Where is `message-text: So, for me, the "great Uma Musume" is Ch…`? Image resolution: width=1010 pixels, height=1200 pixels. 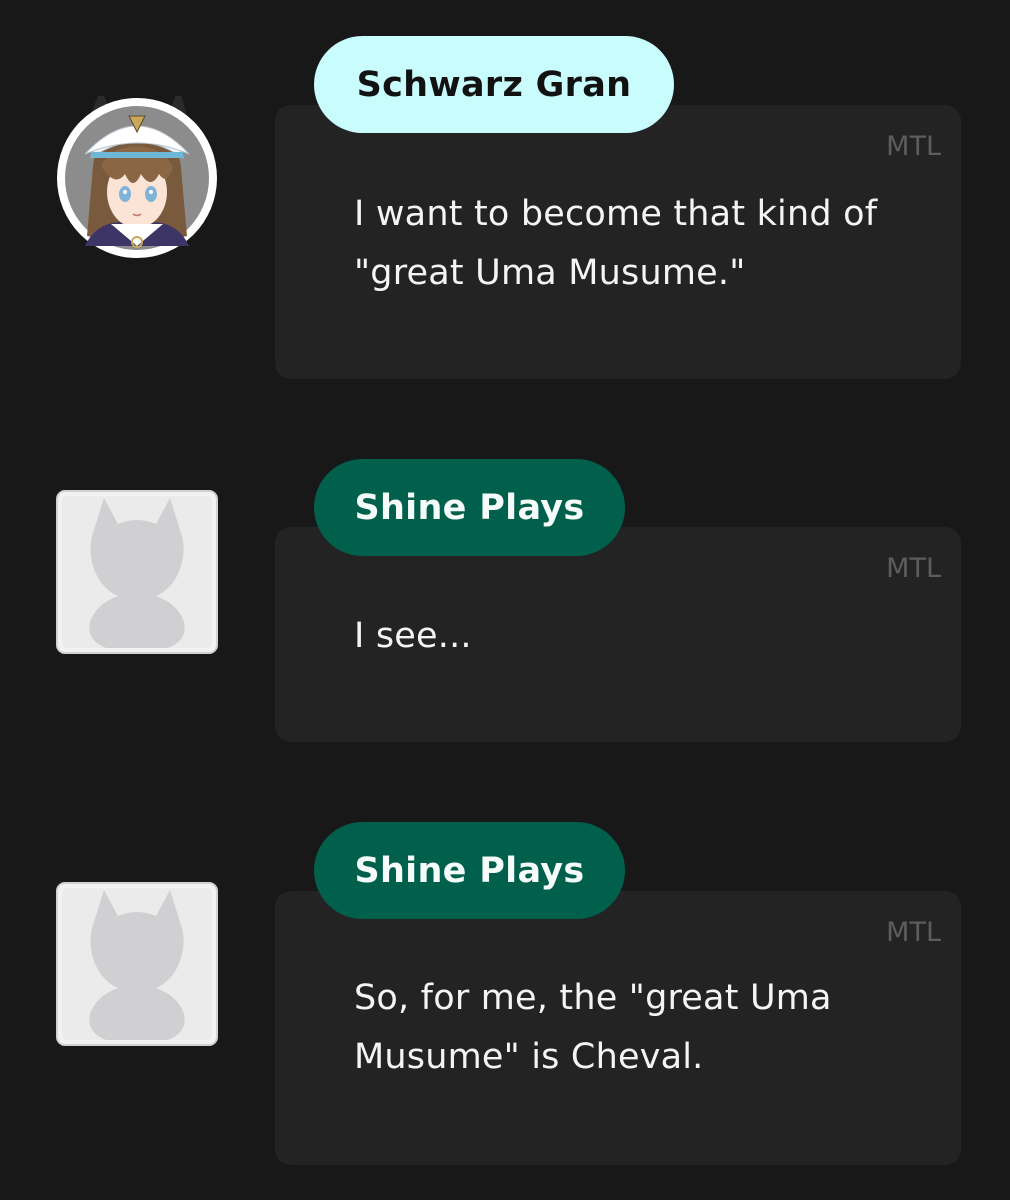 message-text: So, for me, the "great Uma Musume" is Ch… is located at coordinates (593, 1027).